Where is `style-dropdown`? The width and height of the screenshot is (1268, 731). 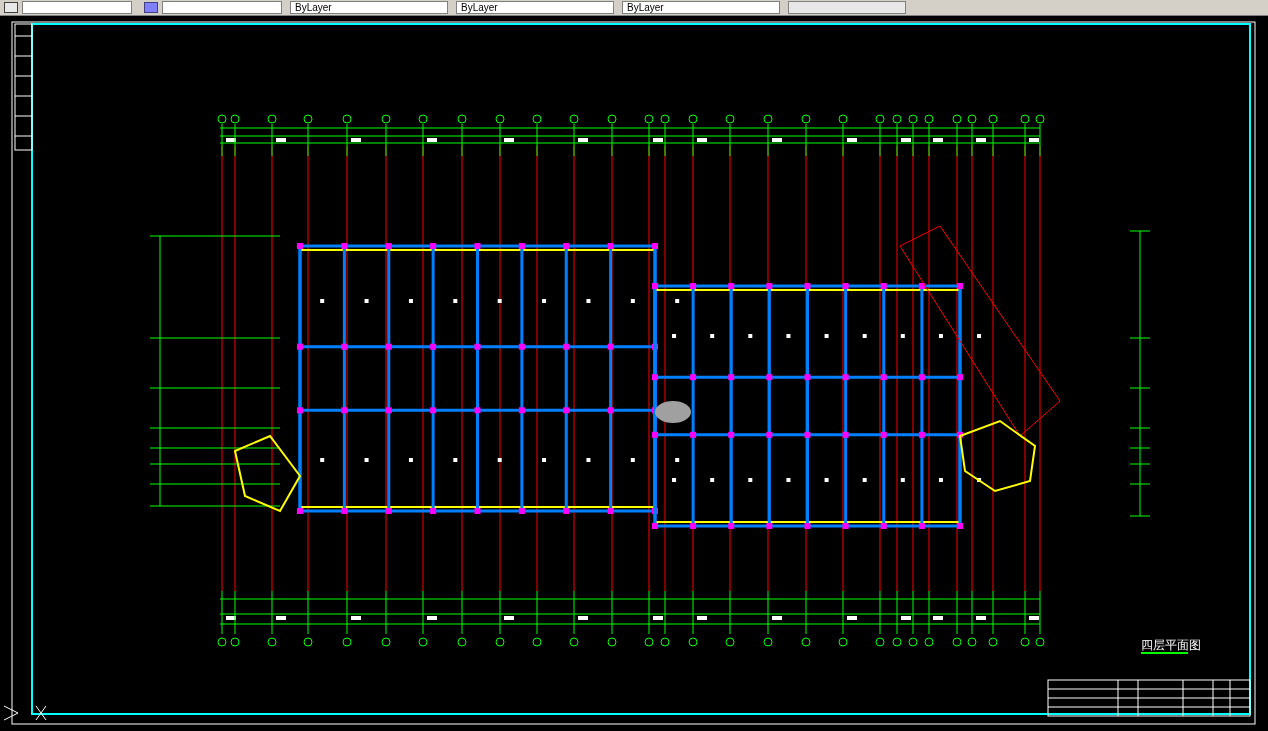 style-dropdown is located at coordinates (222, 7).